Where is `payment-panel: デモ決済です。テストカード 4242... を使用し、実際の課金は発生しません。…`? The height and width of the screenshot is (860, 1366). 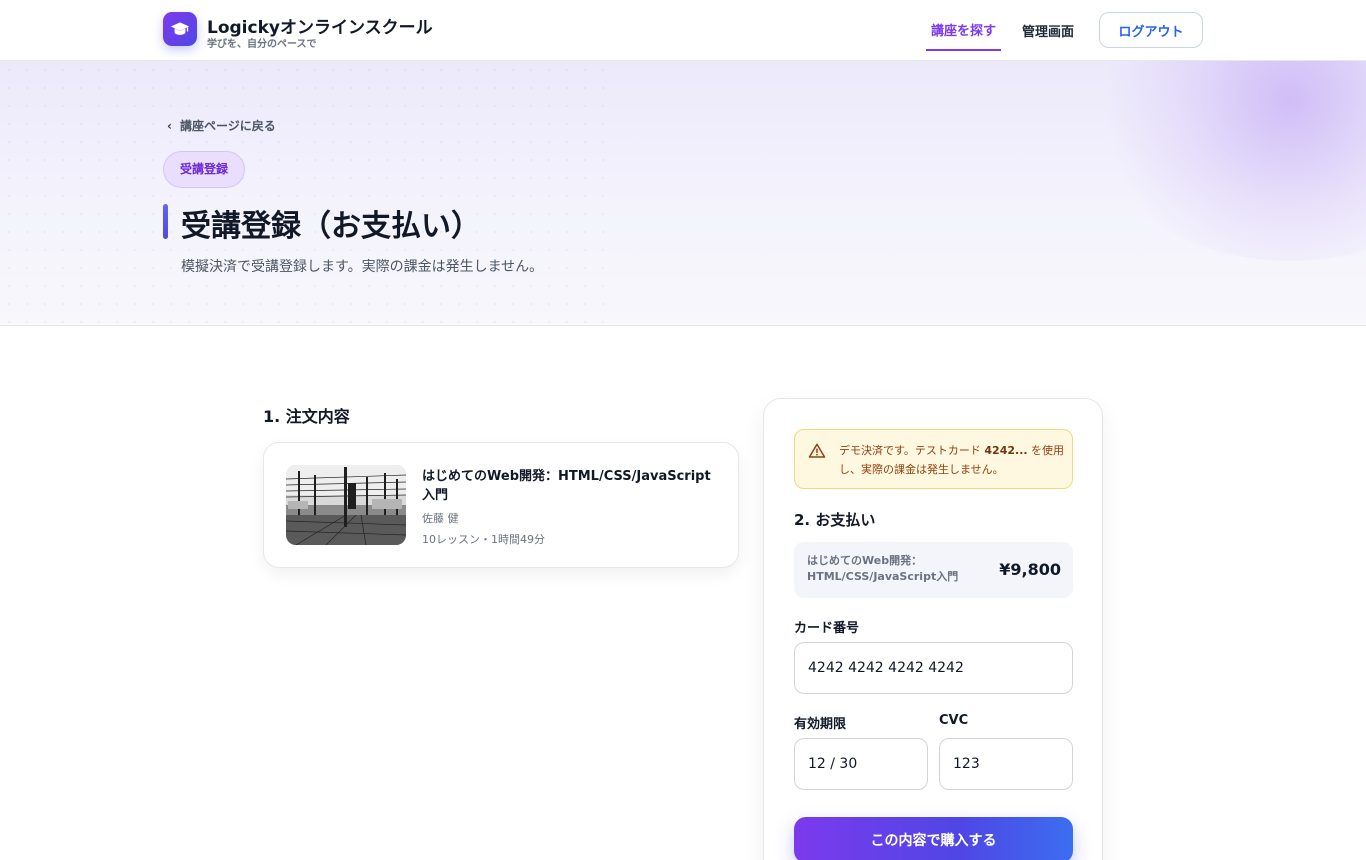 payment-panel: デモ決済です。テストカード 4242... を使用し、実際の課金は発生しません。… is located at coordinates (933, 629).